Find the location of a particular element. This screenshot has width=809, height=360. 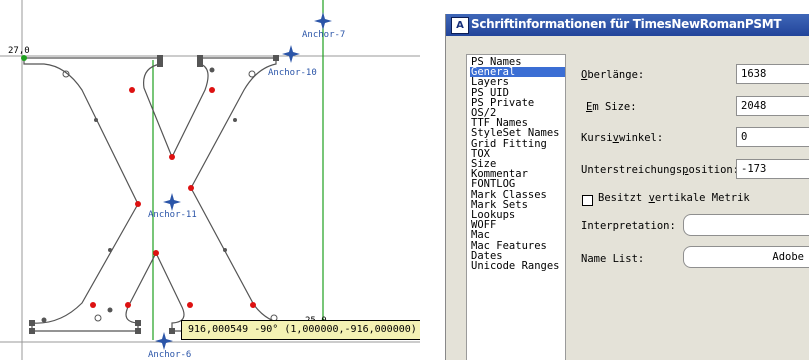

underline-position-label: Unterstreichungsposition: is located at coordinates (660, 170).